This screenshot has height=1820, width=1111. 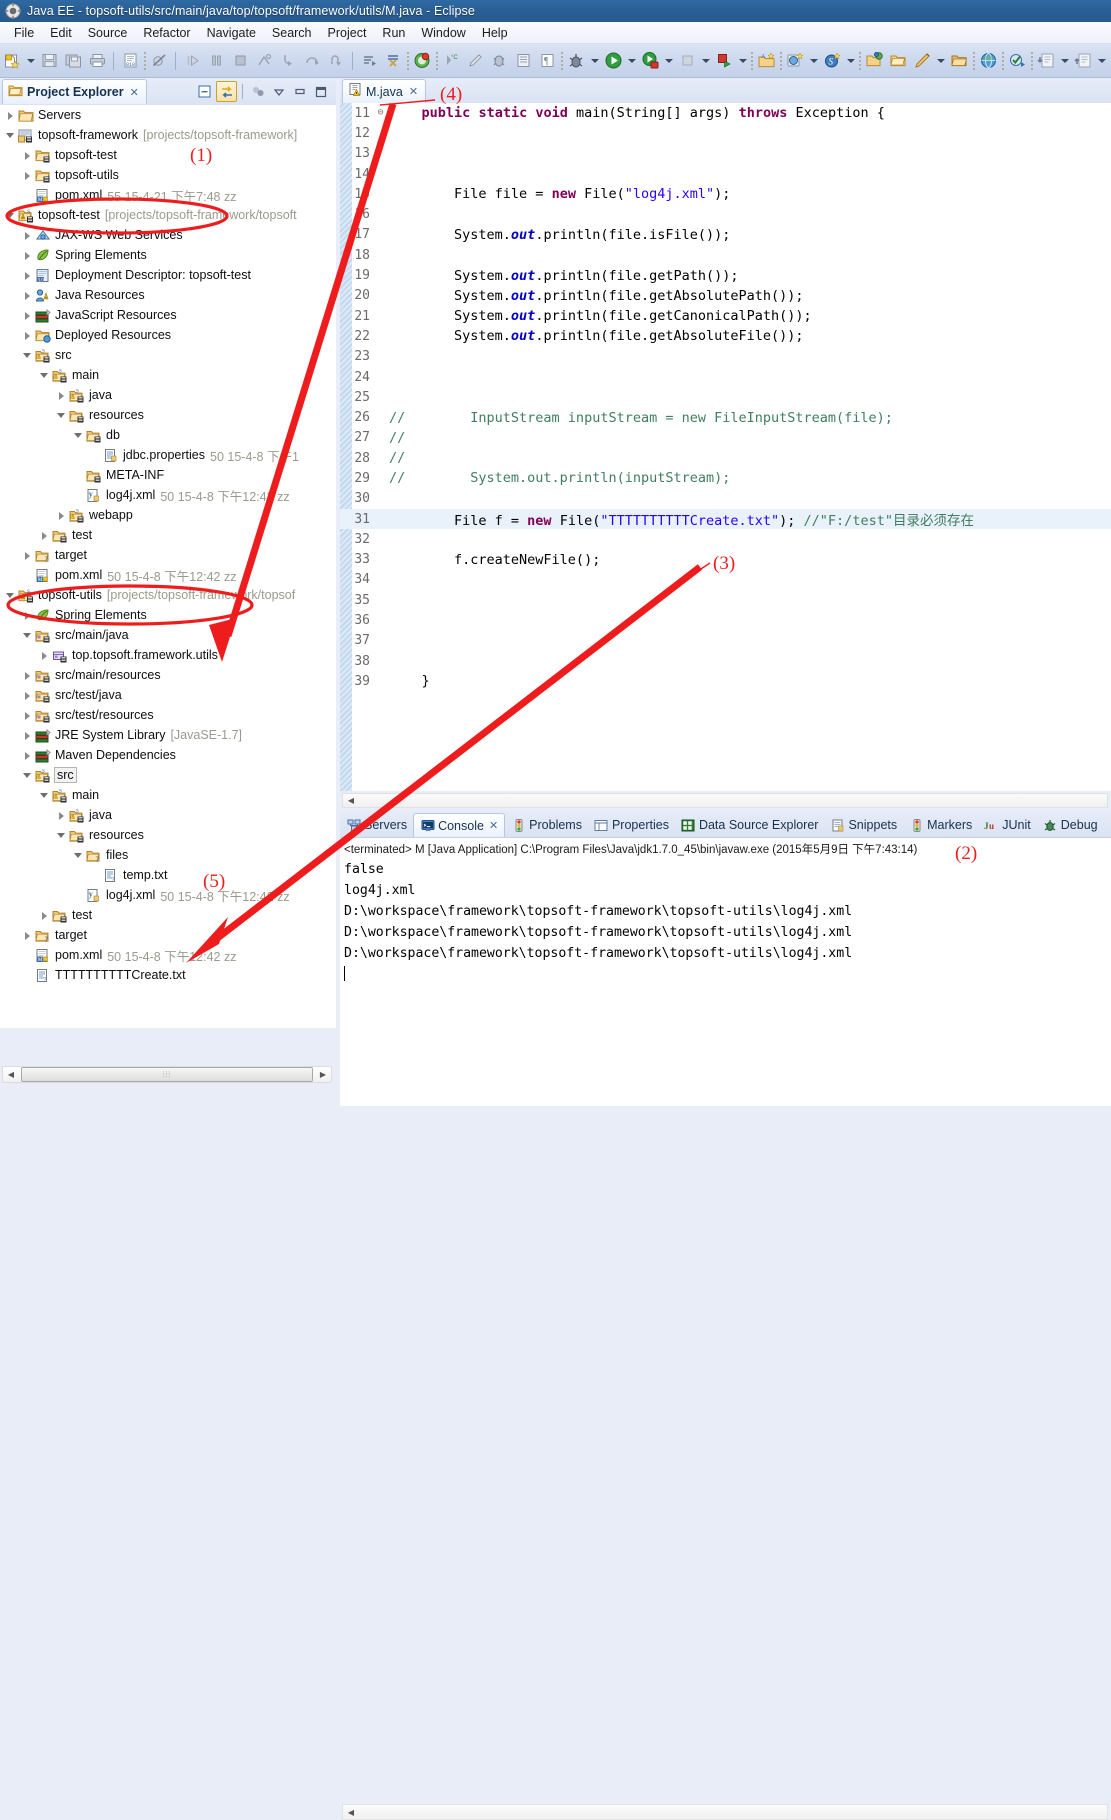 What do you see at coordinates (168, 695) in the screenshot?
I see `tree-item-src-test-java: src/test/java` at bounding box center [168, 695].